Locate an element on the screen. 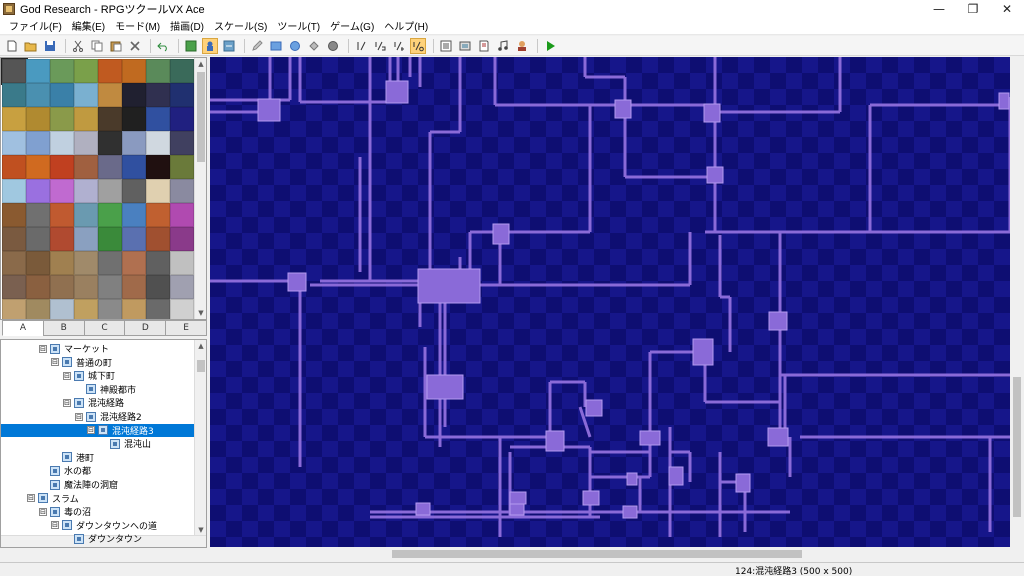 The image size is (1024, 576). tab-e: E is located at coordinates (186, 328).